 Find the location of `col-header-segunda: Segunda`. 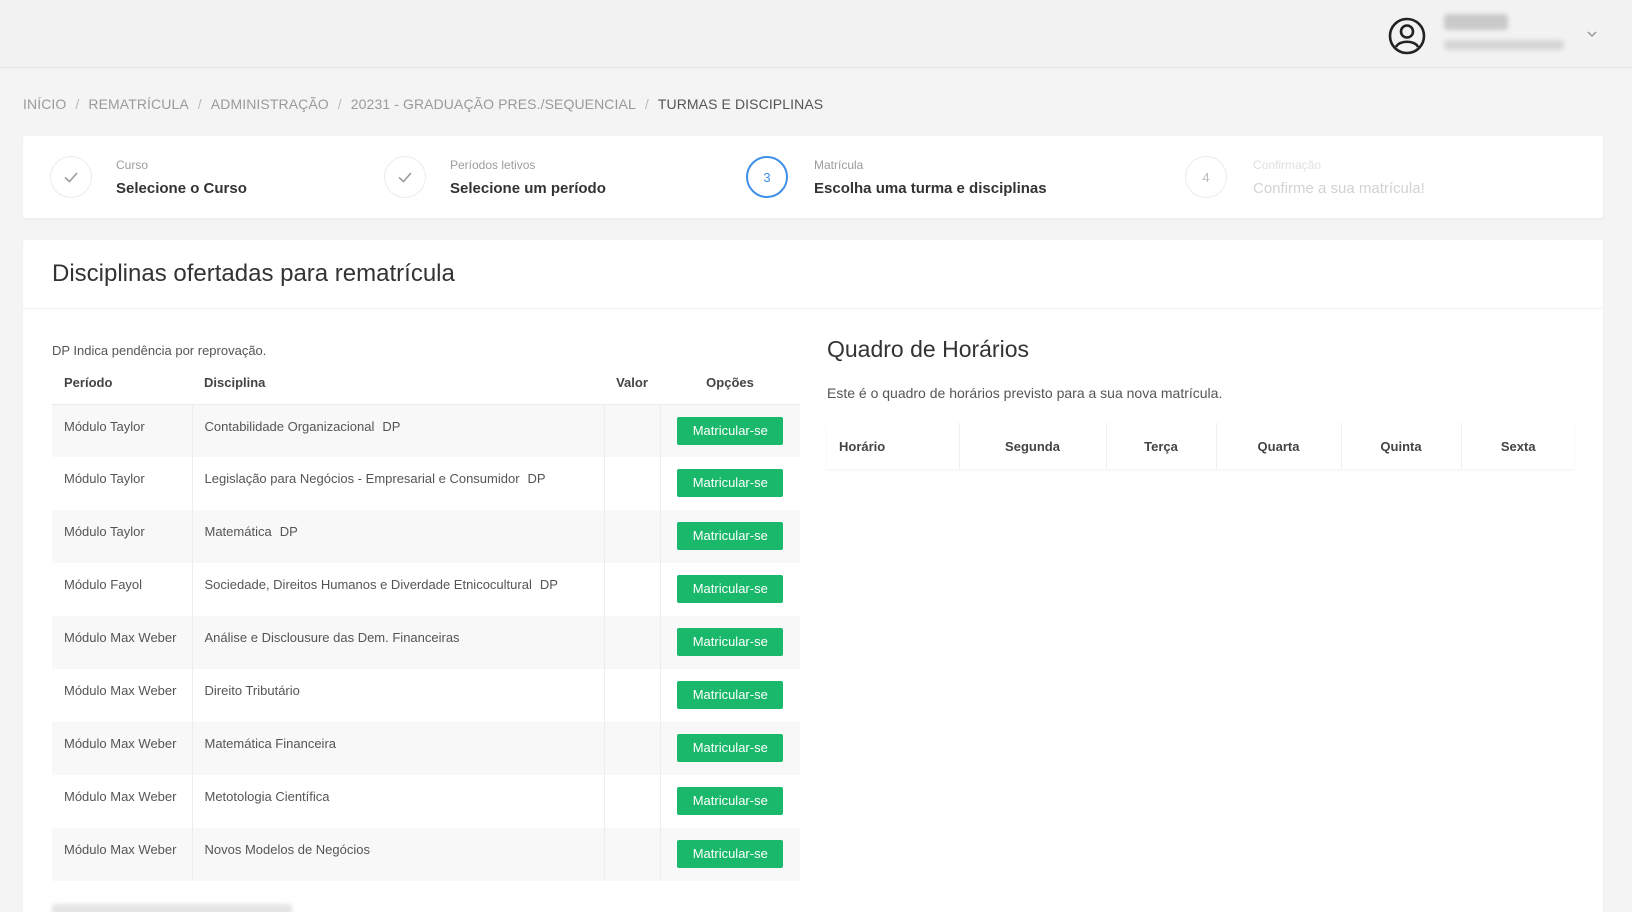

col-header-segunda: Segunda is located at coordinates (1033, 446).